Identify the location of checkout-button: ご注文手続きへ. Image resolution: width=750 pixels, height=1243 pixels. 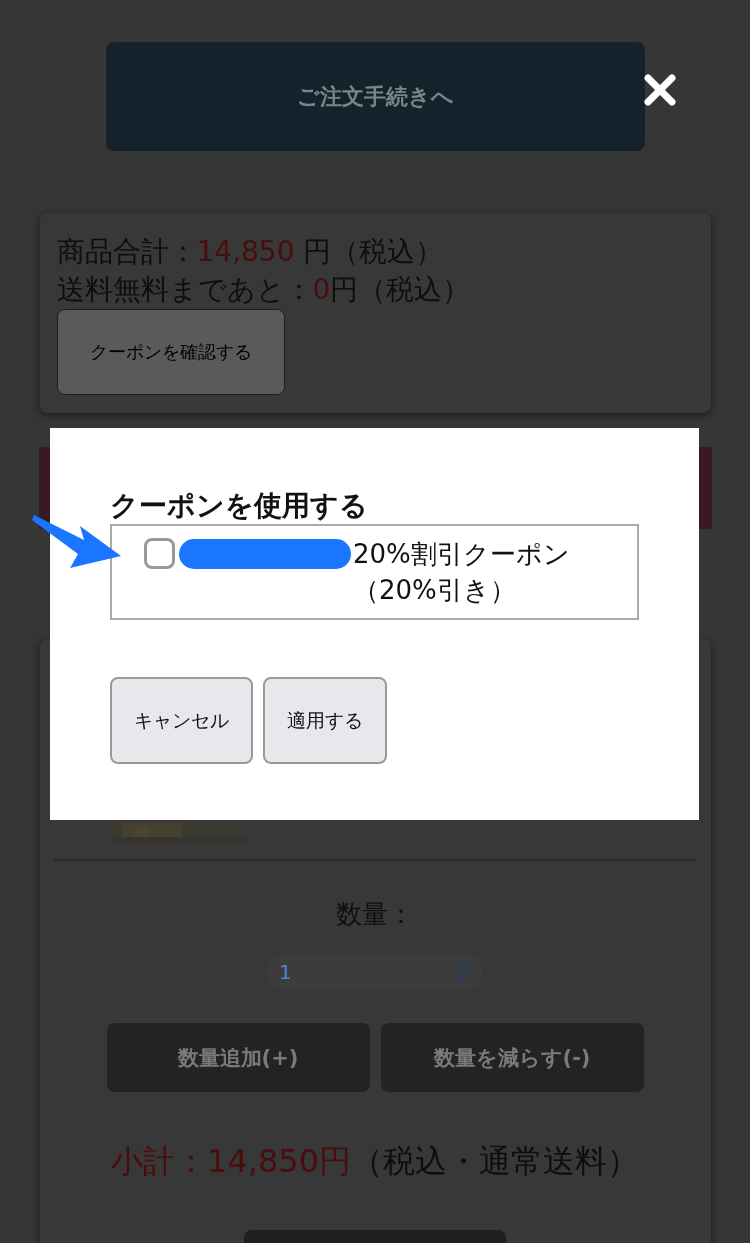
(375, 96).